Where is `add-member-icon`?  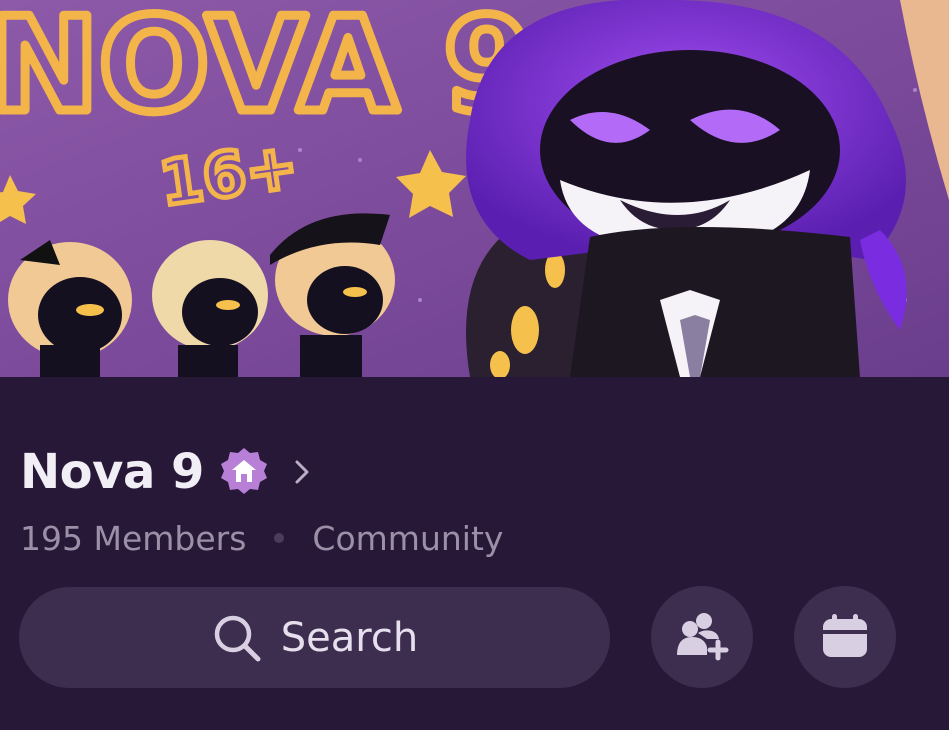
add-member-icon is located at coordinates (703, 637).